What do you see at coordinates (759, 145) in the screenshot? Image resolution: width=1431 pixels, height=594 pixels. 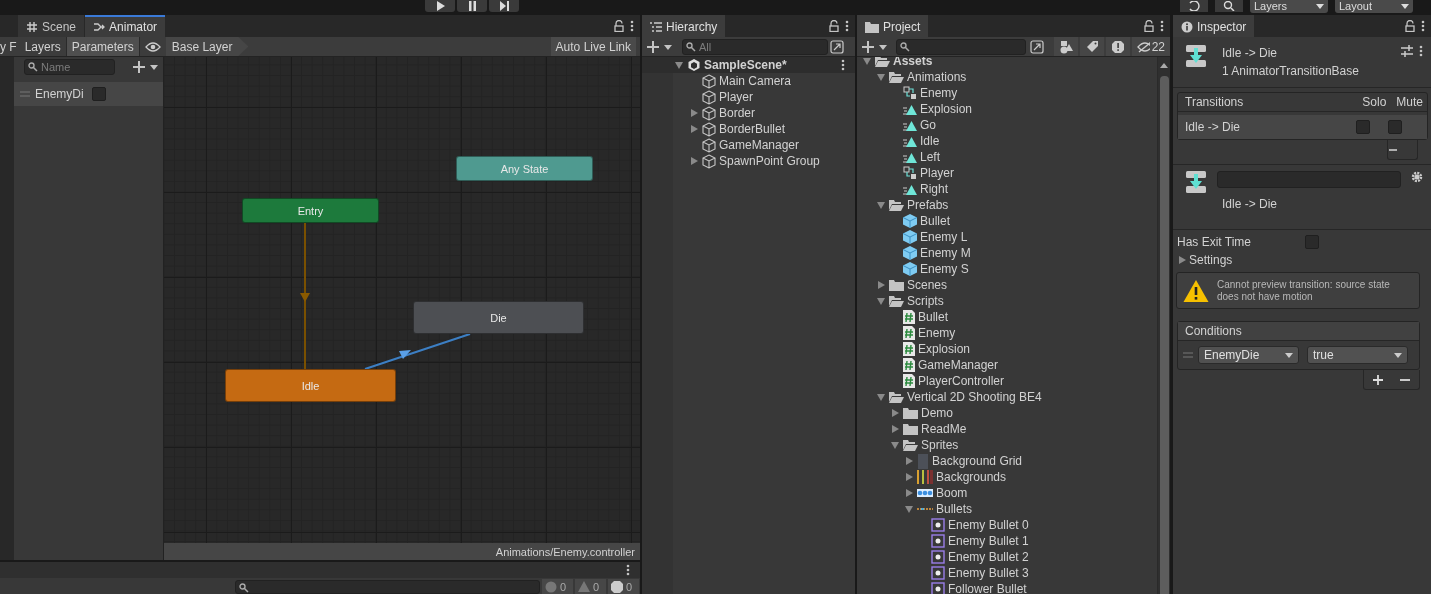 I see `game-object: GameManager` at bounding box center [759, 145].